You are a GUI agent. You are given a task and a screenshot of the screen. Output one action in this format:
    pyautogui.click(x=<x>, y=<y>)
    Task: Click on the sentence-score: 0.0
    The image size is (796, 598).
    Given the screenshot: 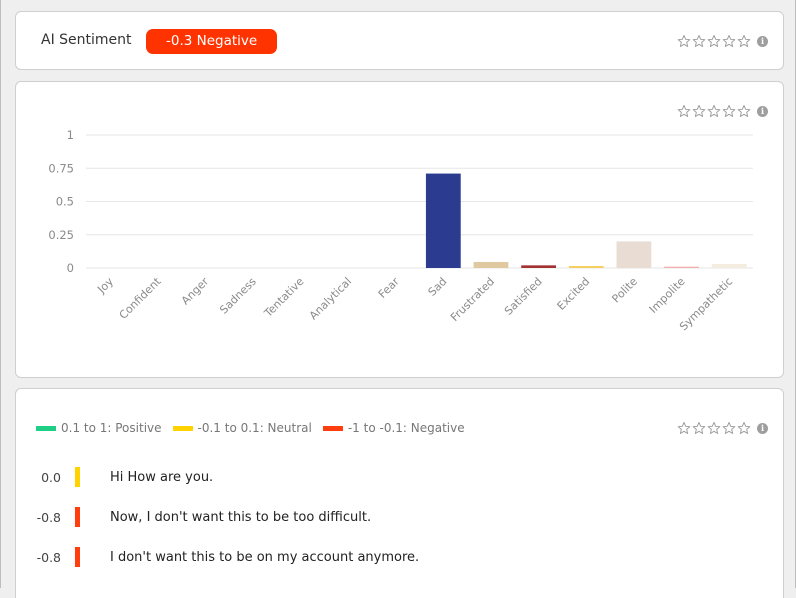 What is the action you would take?
    pyautogui.click(x=51, y=477)
    